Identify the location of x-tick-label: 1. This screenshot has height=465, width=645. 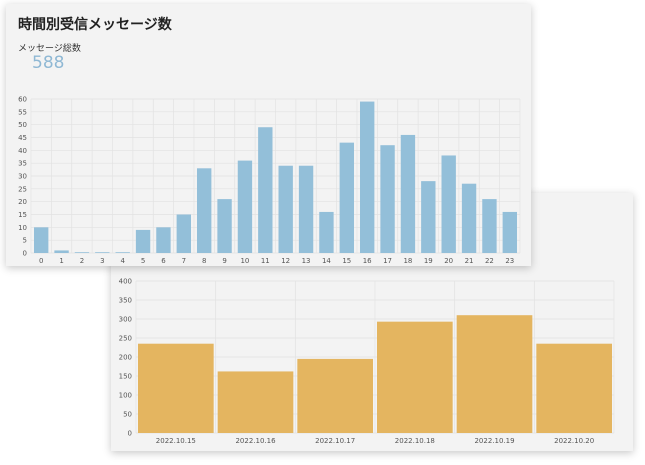
(61, 261).